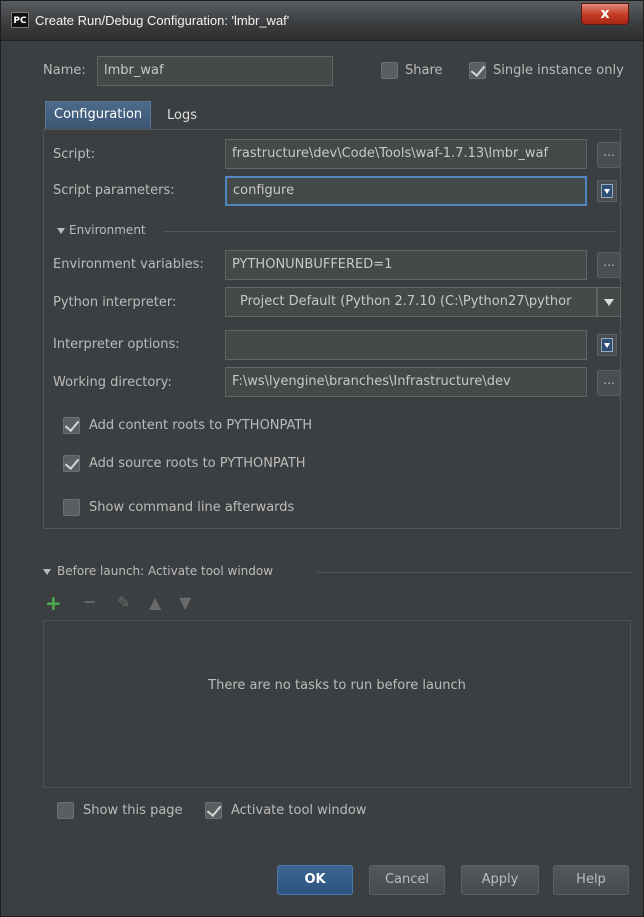 The width and height of the screenshot is (644, 917). Describe the element at coordinates (20, 20) in the screenshot. I see `pycharm-app-icon: PC` at that location.